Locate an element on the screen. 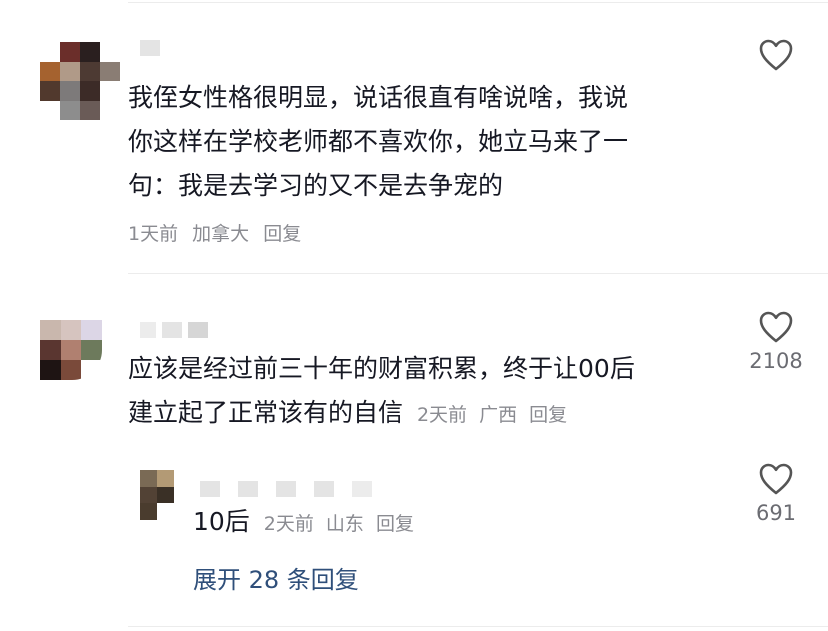  expand-replies-button: 展开 28 条回复 is located at coordinates (276, 577).